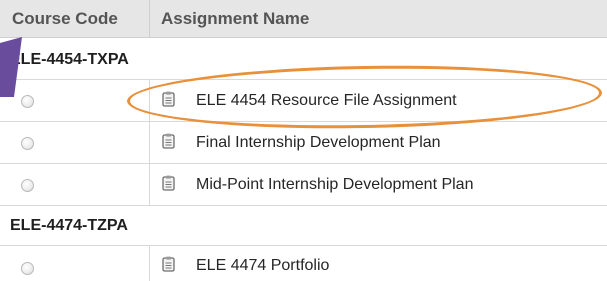 Image resolution: width=607 pixels, height=281 pixels. I want to click on table-row: ELE 4474 Portfolio, so click(303, 263).